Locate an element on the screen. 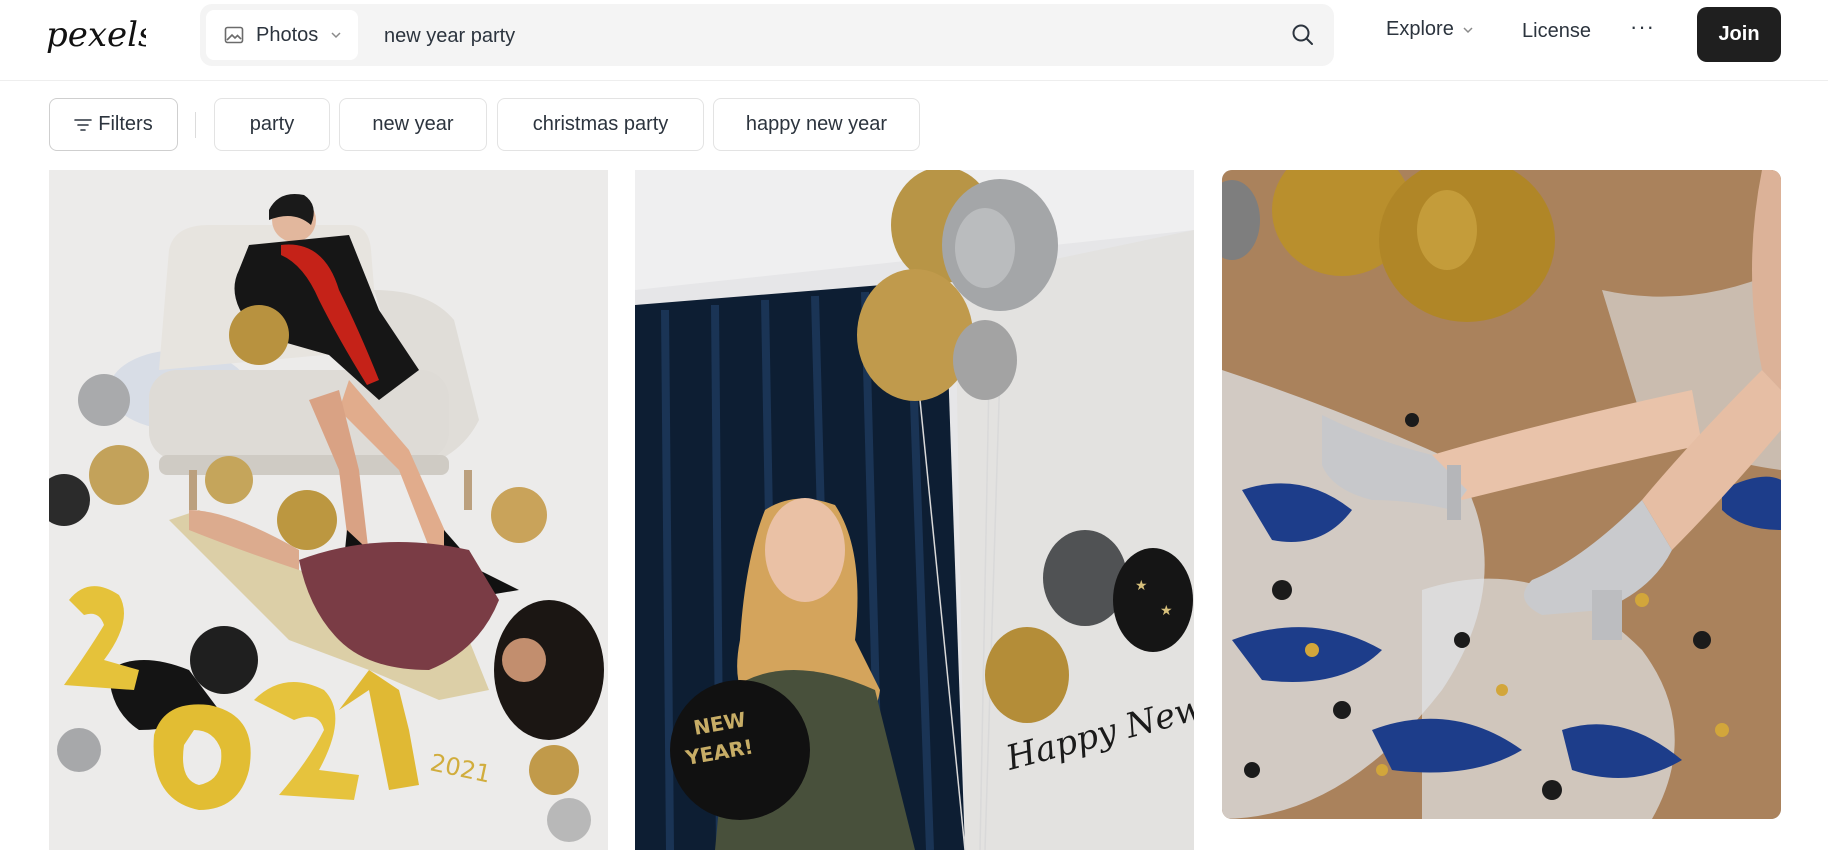  filter-divider is located at coordinates (195, 125).